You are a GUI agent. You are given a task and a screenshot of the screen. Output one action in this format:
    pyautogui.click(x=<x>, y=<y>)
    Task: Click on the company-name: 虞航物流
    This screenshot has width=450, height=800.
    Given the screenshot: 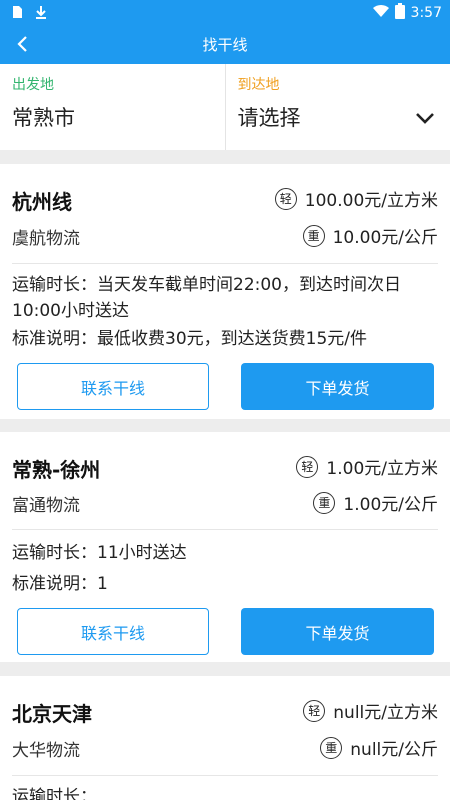 What is the action you would take?
    pyautogui.click(x=46, y=239)
    